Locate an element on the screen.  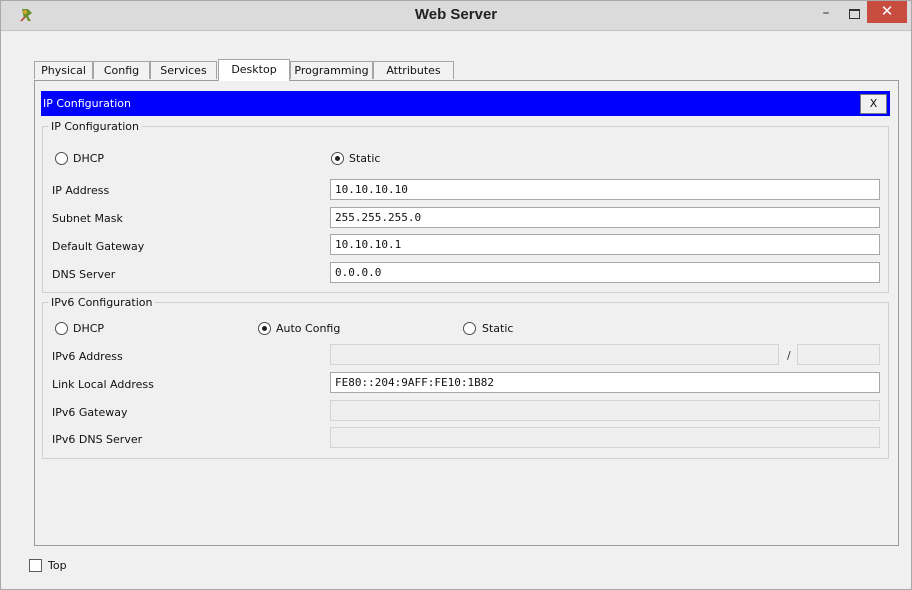
ipv6-dns-server-label: IPv6 DNS Server is located at coordinates (97, 439).